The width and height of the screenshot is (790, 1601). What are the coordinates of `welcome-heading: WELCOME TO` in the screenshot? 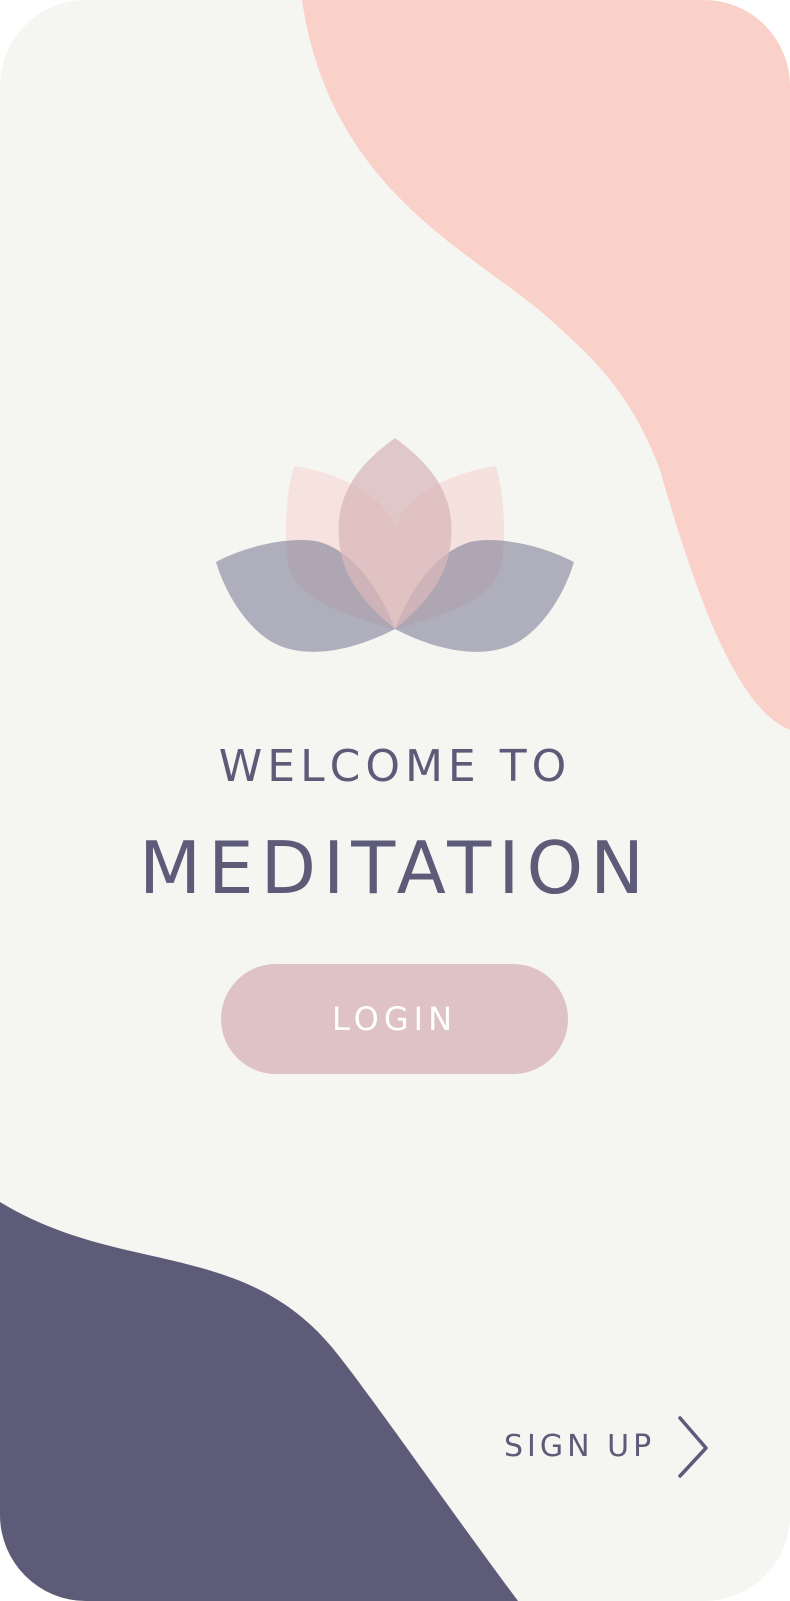 It's located at (395, 766).